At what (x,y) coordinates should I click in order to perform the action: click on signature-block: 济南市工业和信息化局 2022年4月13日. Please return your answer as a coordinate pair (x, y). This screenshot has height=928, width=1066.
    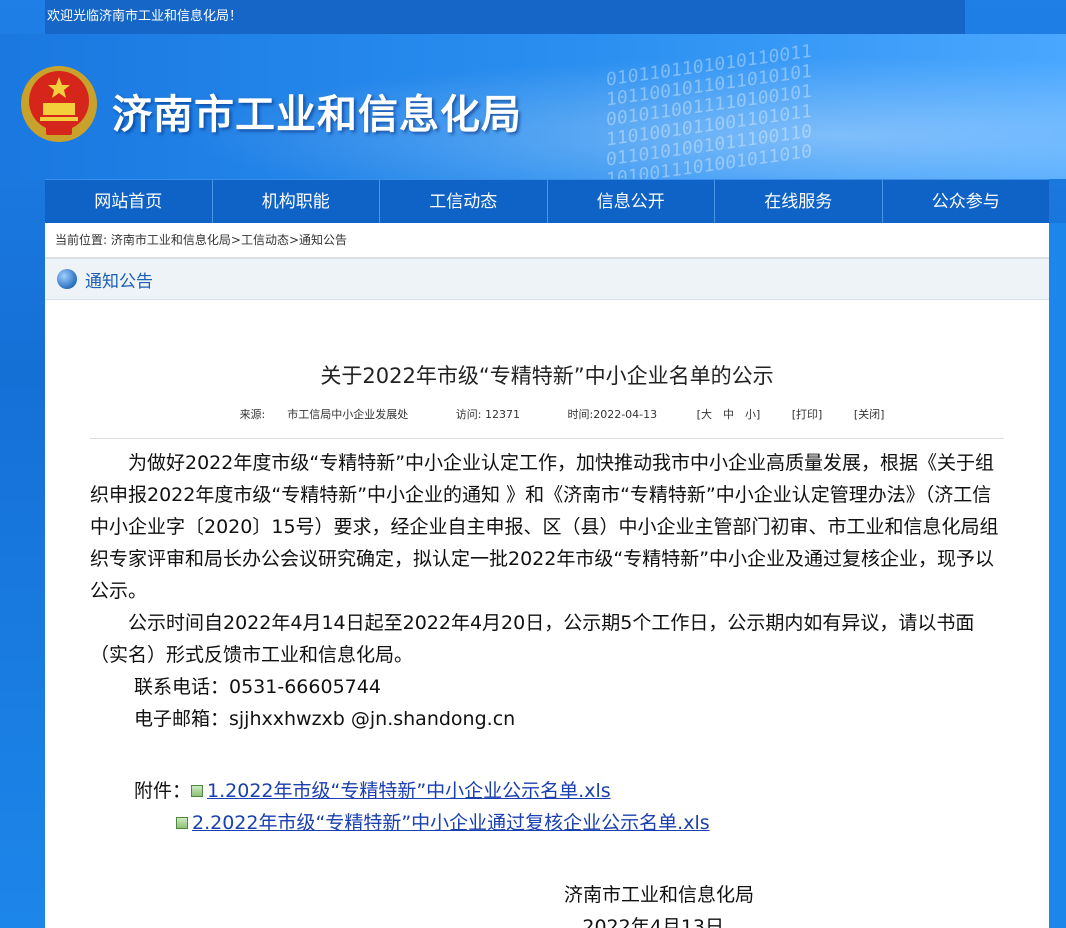
    Looking at the image, I should click on (422, 903).